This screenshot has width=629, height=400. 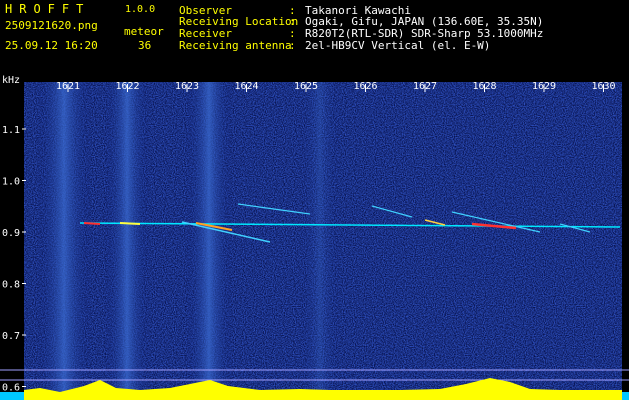 I want to click on file-name: 2509121620.png, so click(x=51, y=25).